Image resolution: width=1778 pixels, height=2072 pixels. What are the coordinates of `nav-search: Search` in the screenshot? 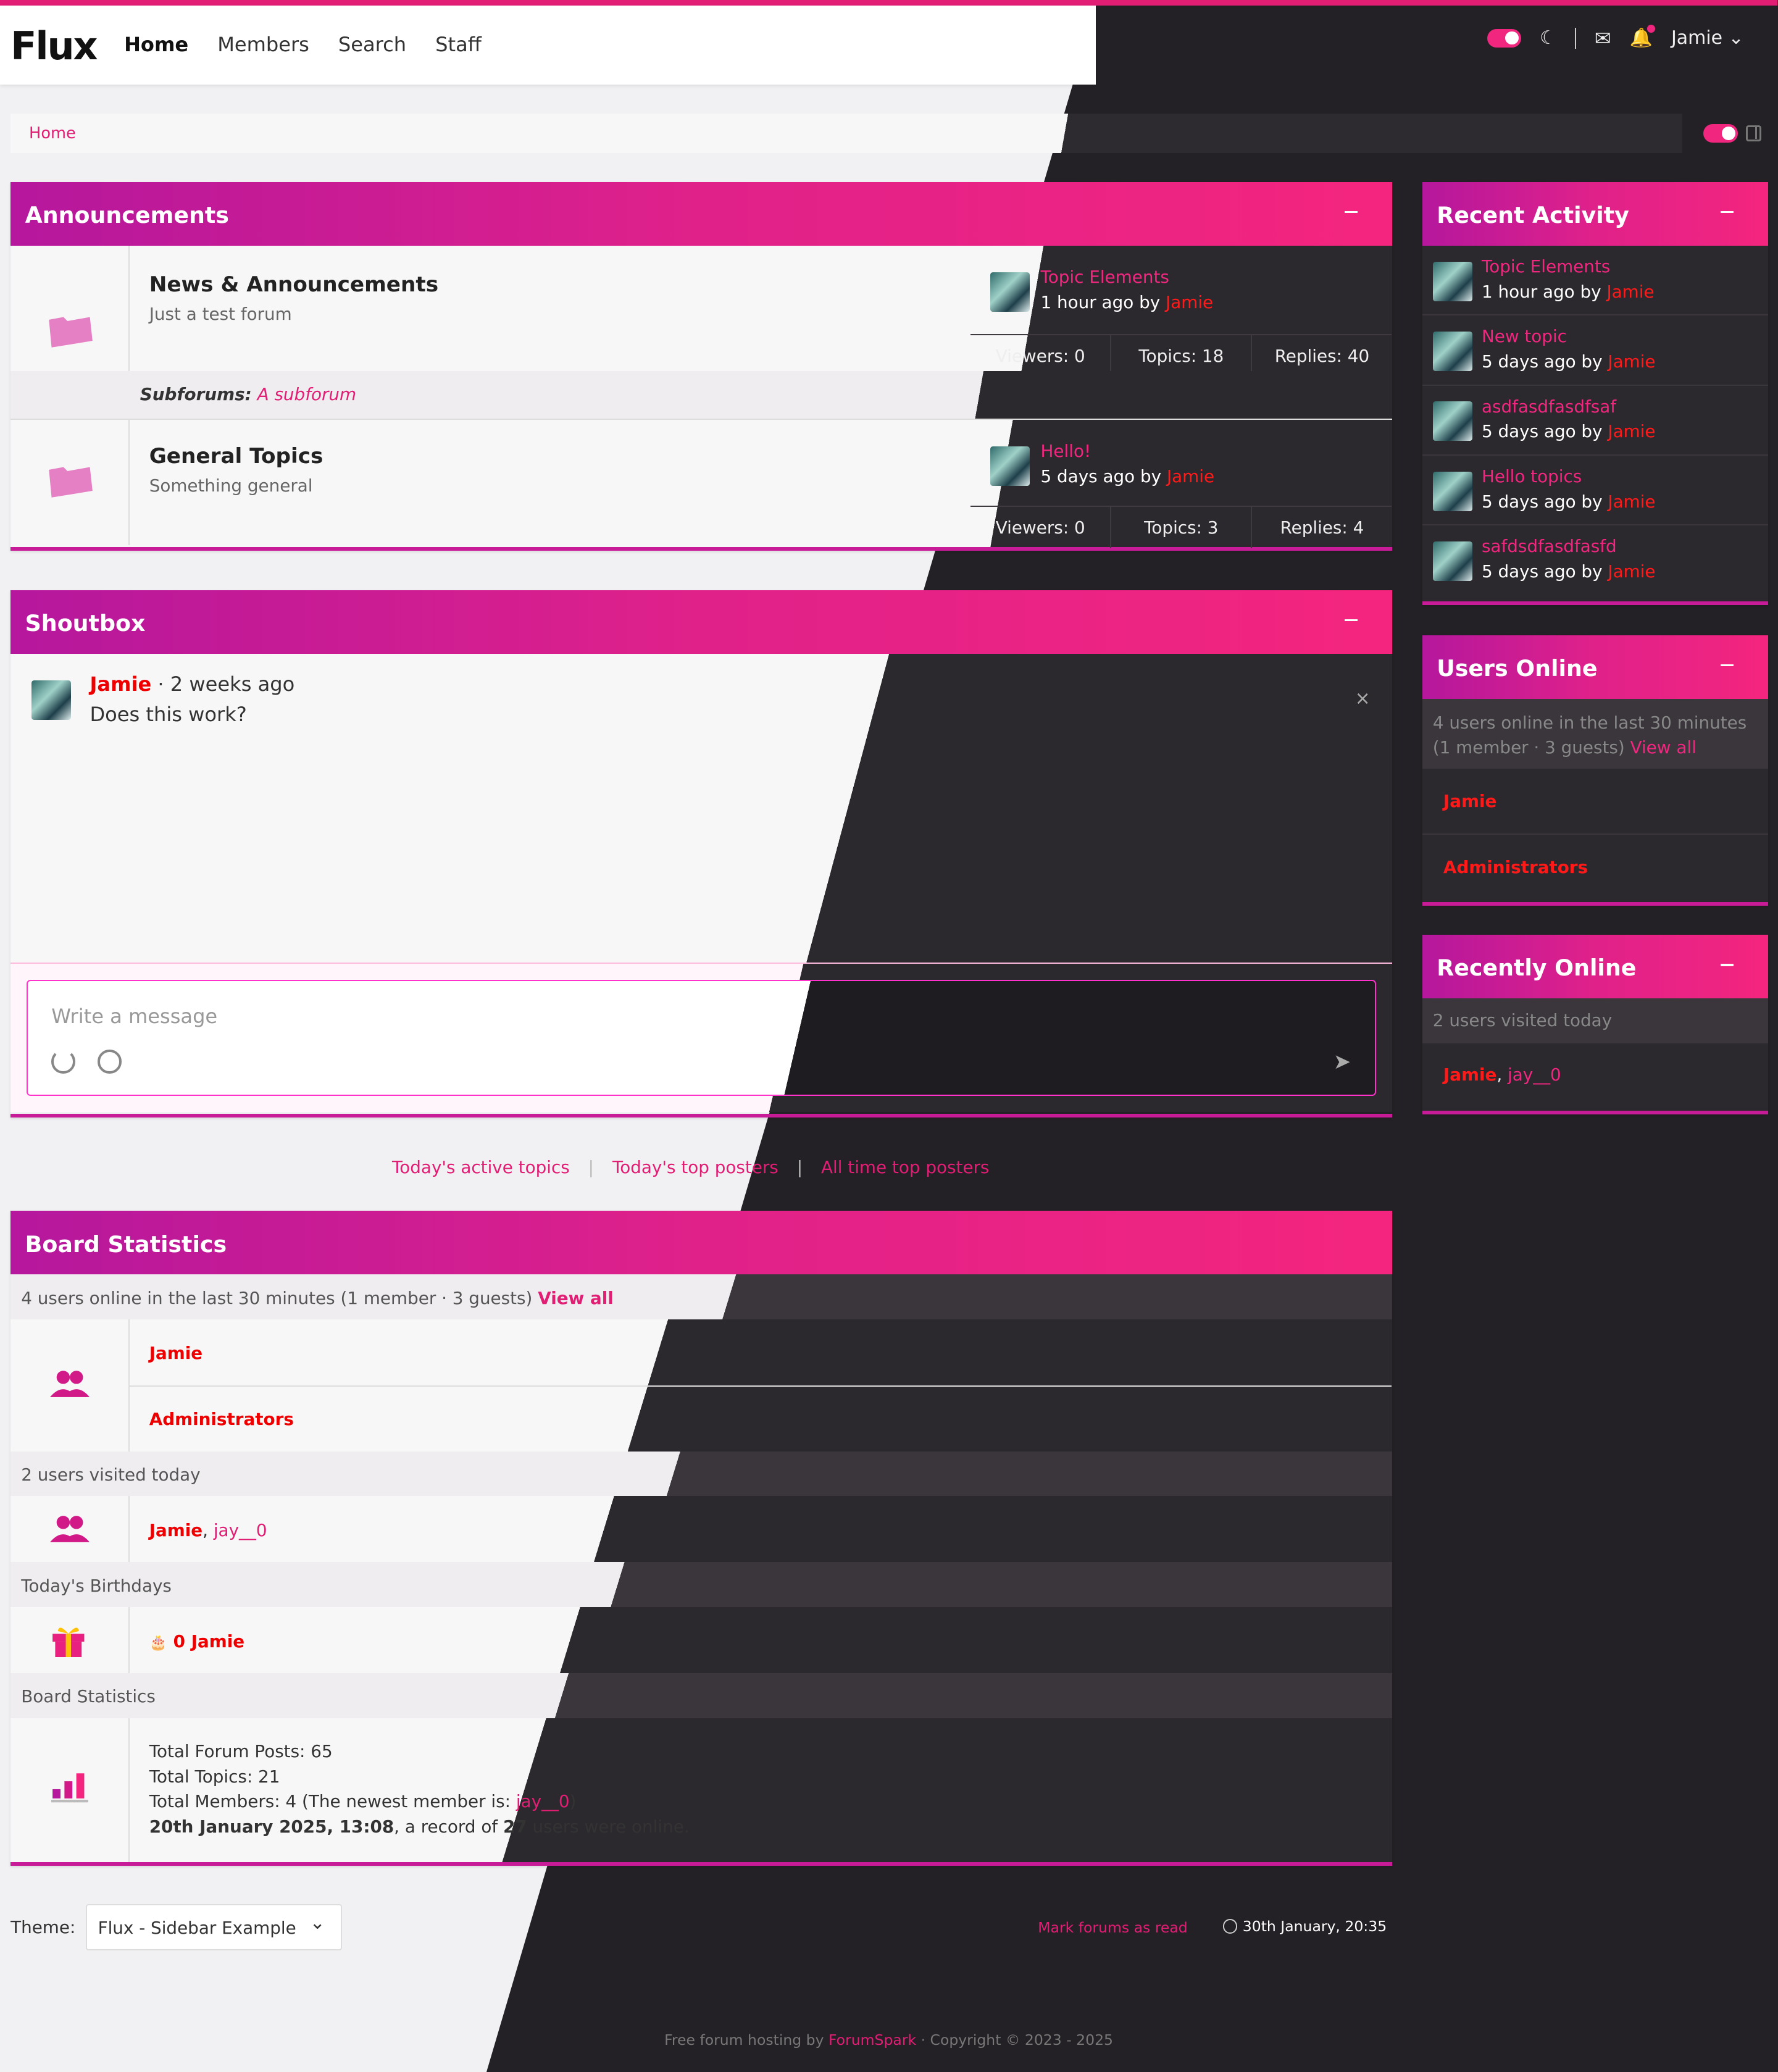 It's located at (372, 44).